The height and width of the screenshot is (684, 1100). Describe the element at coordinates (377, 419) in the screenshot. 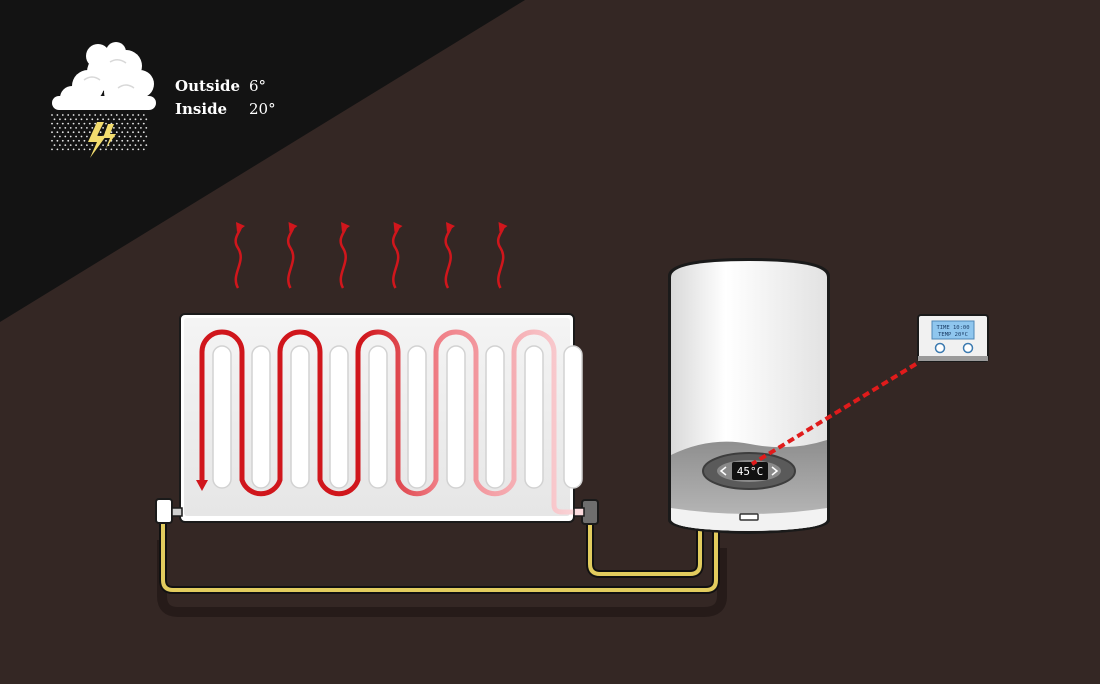

I see `radiator-icon` at that location.